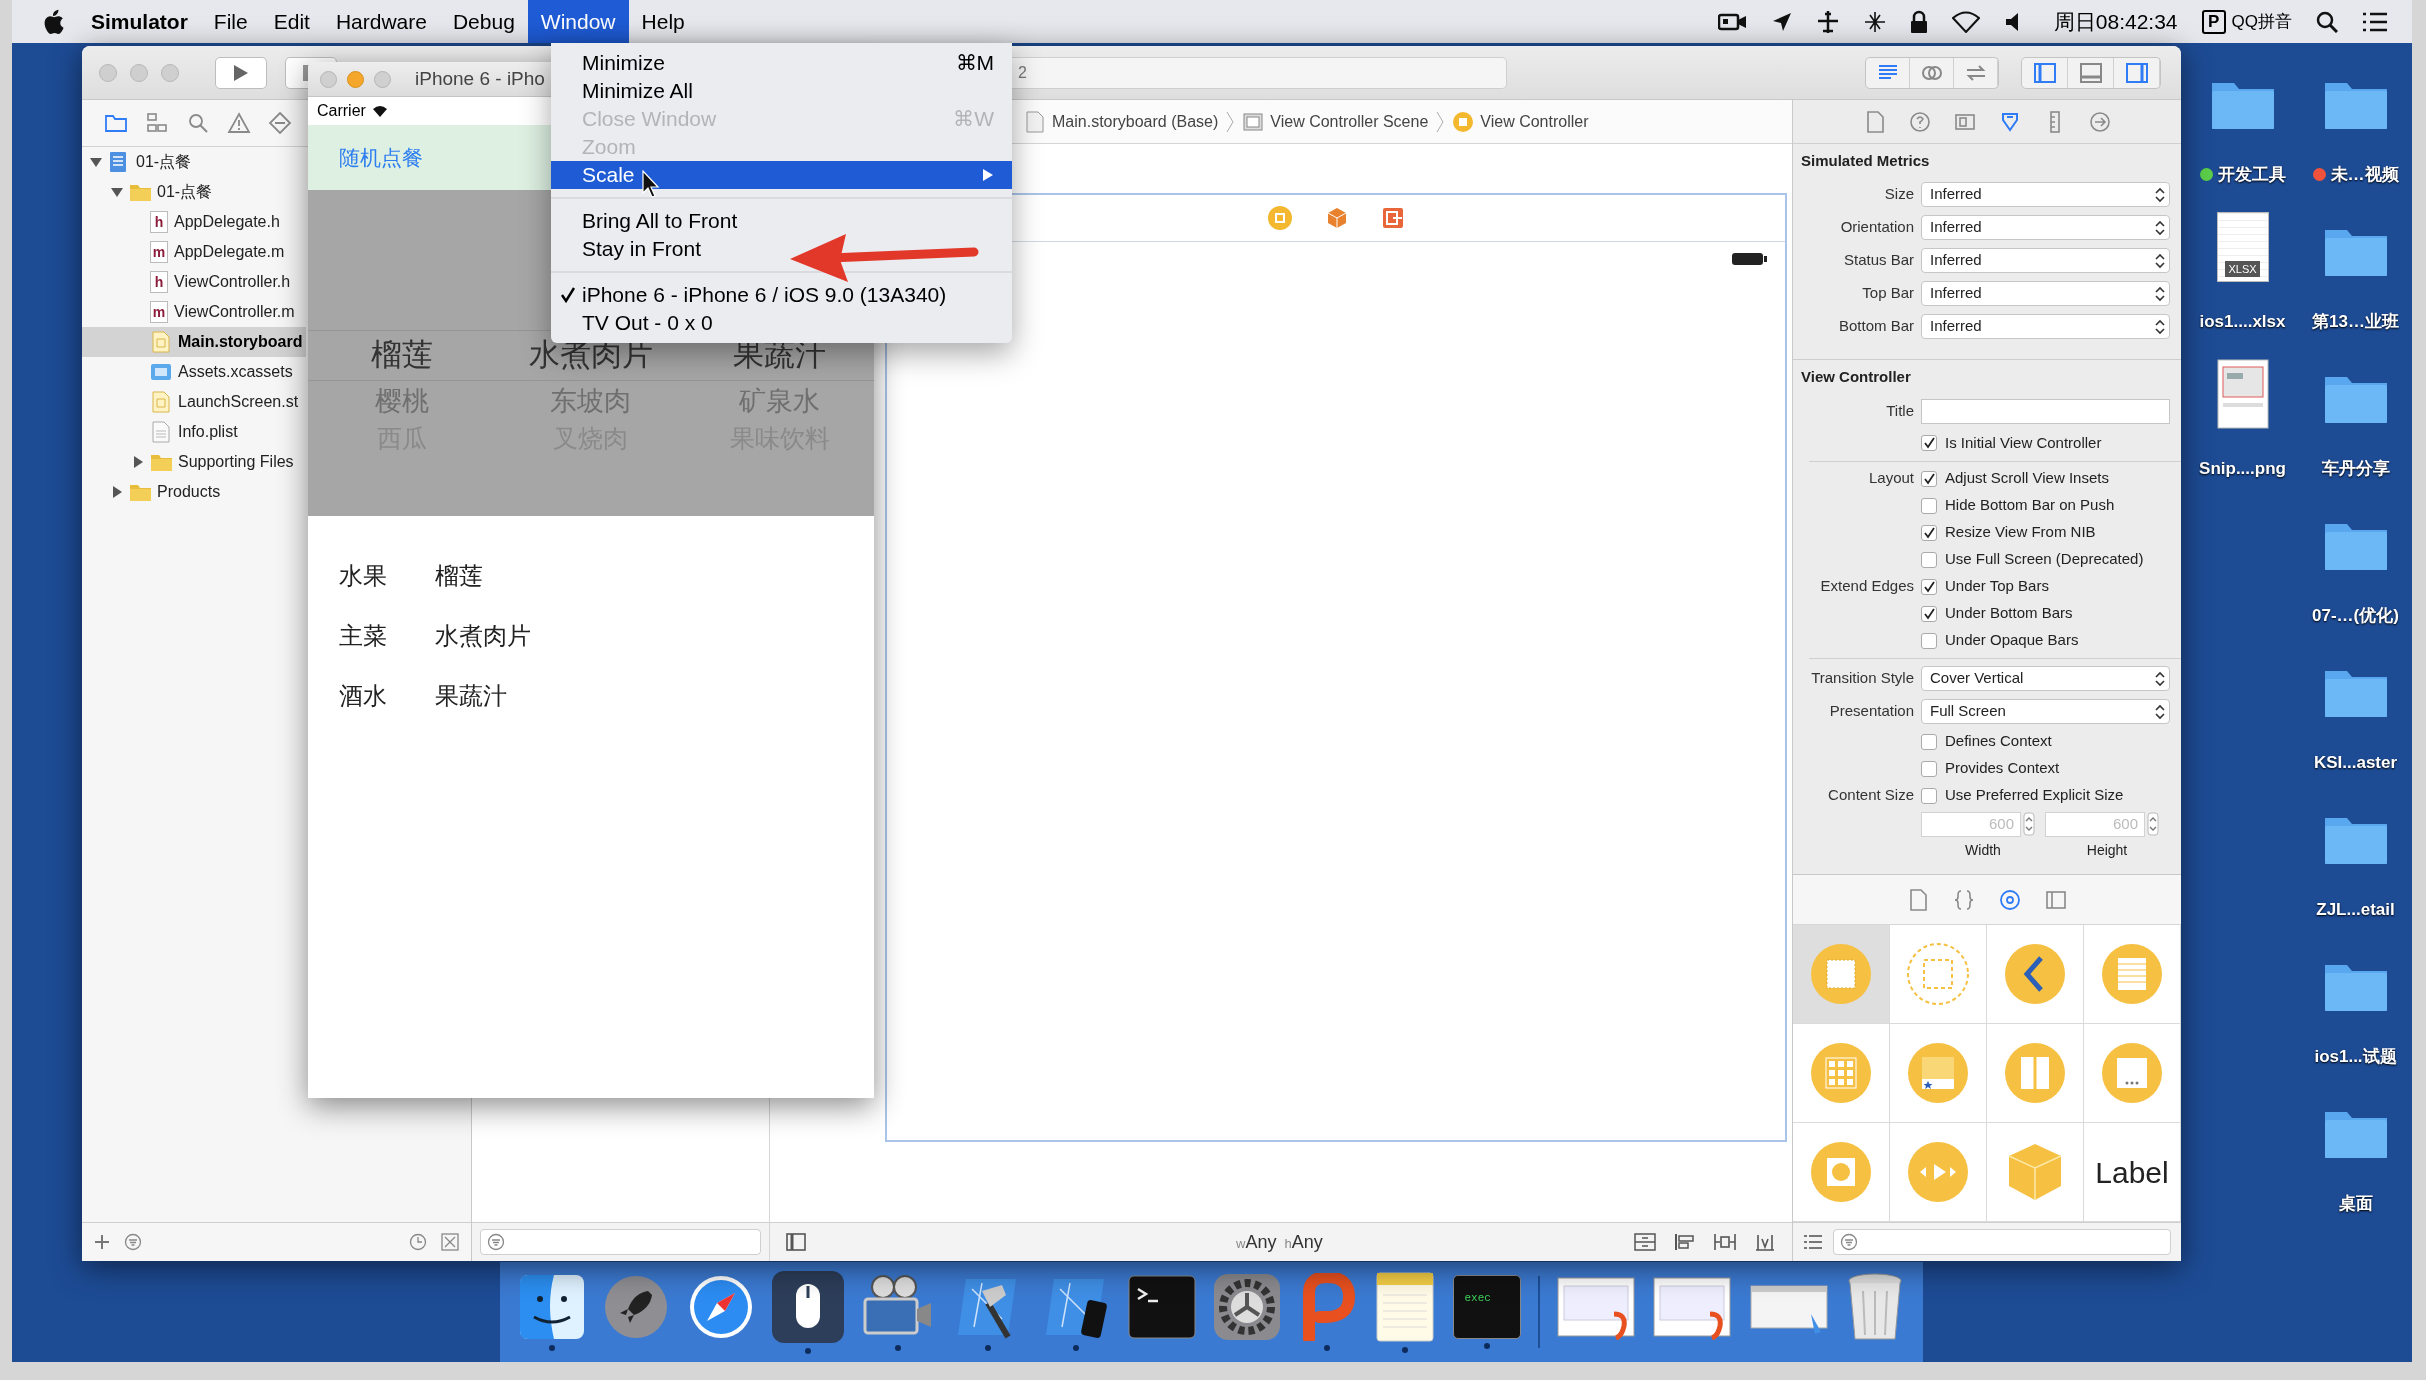 This screenshot has width=2426, height=1380. Describe the element at coordinates (1534, 121) in the screenshot. I see `breadcrumb-item: View Controller` at that location.